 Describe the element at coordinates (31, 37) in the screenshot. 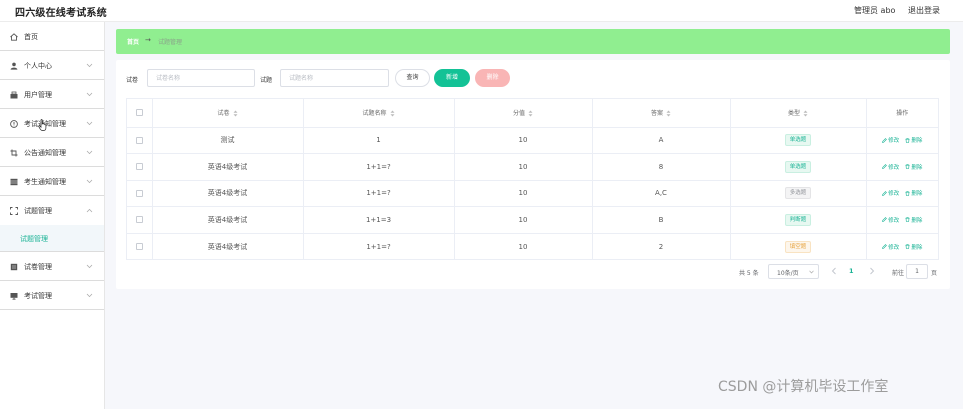

I see `sidebar-item-label: 首页` at that location.